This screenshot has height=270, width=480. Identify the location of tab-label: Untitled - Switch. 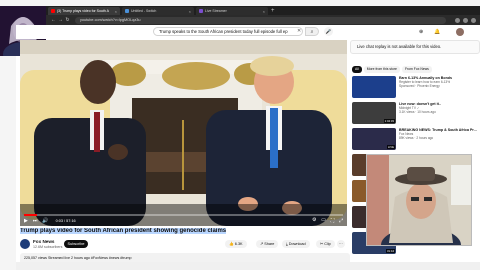
(144, 11).